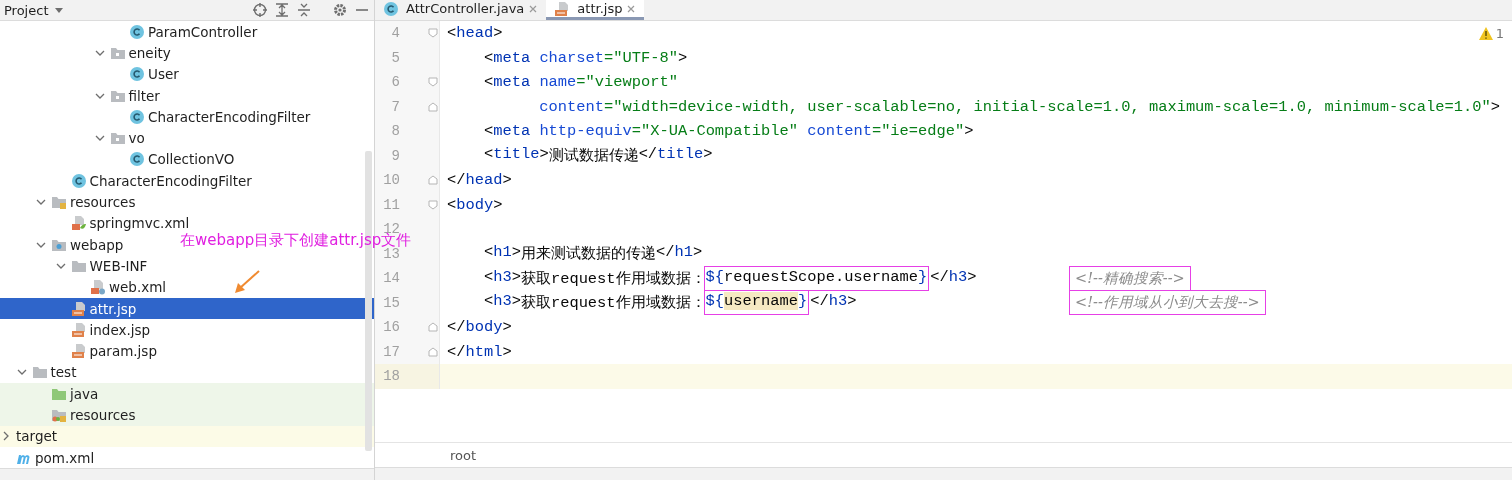 The width and height of the screenshot is (1512, 480). What do you see at coordinates (391, 278) in the screenshot?
I see `line-number: 14` at bounding box center [391, 278].